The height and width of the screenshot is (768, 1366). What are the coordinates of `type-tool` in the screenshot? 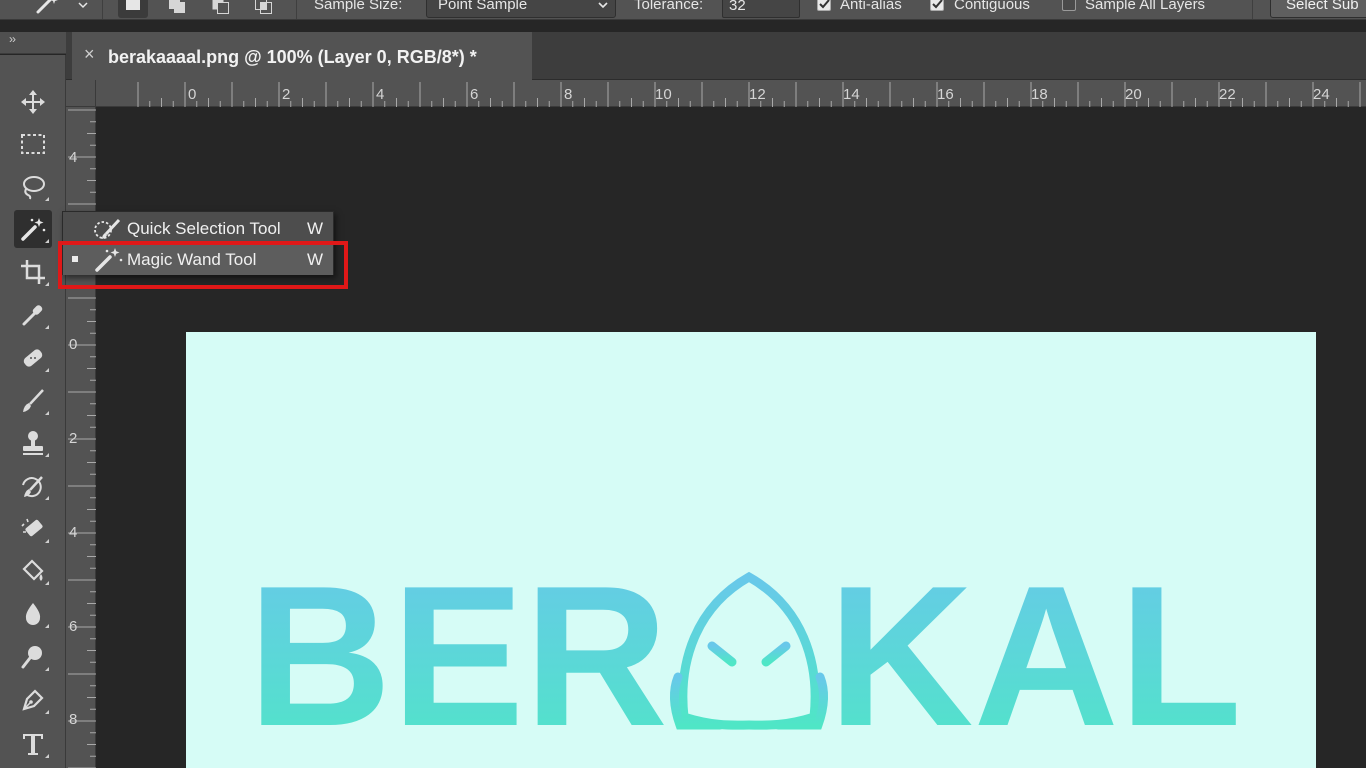 It's located at (33, 744).